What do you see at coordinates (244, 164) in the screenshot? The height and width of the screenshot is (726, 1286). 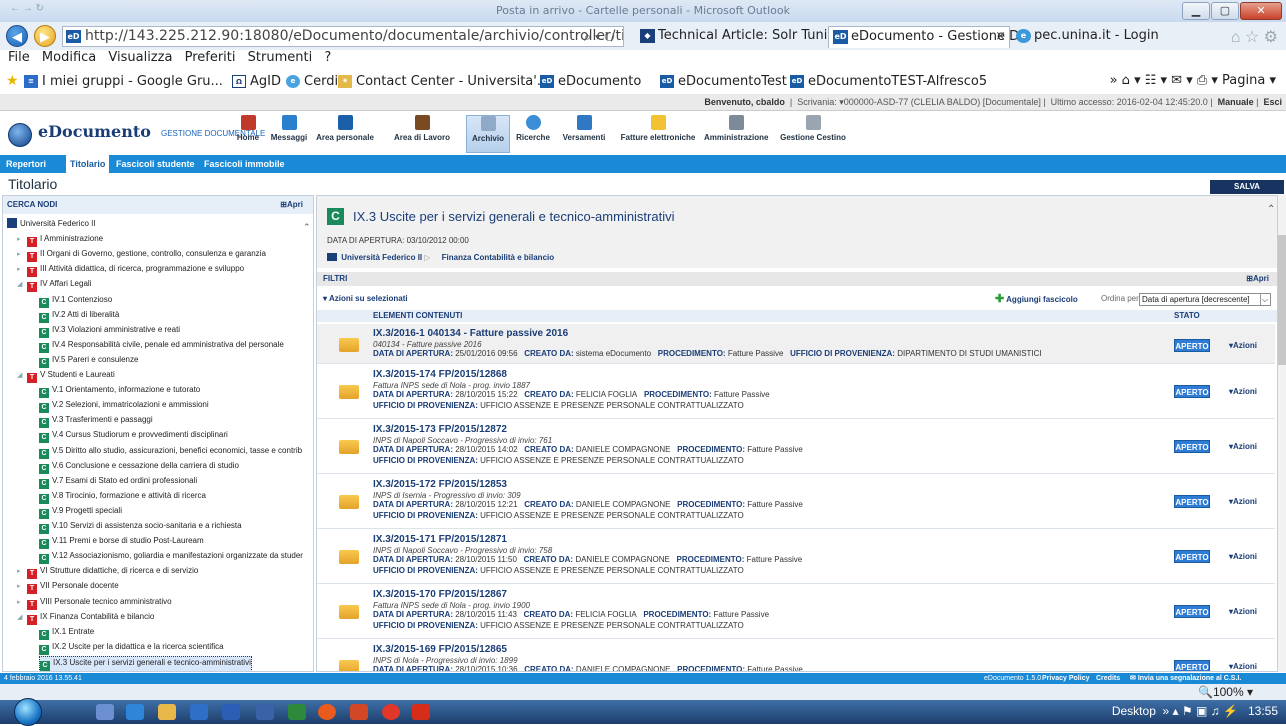 I see `subnav-fascicoli-immobile: Fascicoli immobile` at bounding box center [244, 164].